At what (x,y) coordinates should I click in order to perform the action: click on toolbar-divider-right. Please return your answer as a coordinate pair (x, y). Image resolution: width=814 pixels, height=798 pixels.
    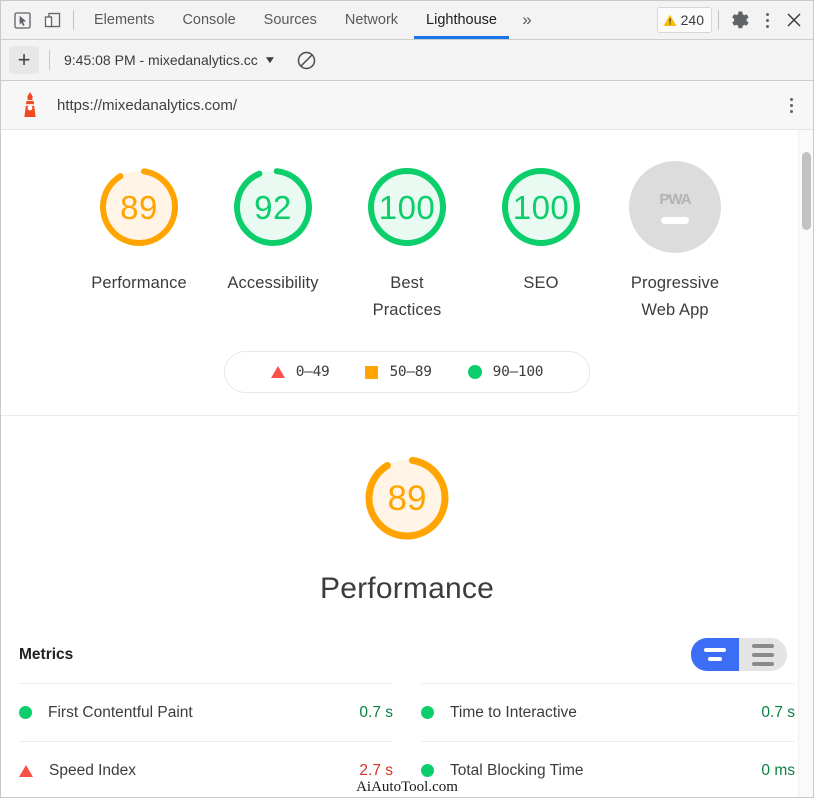
    Looking at the image, I should click on (718, 20).